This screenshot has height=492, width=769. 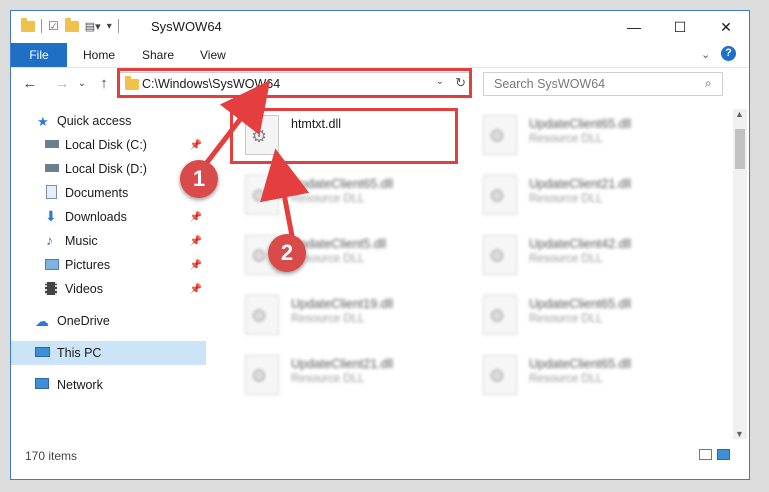 What do you see at coordinates (199, 179) in the screenshot?
I see `callout-1: 1` at bounding box center [199, 179].